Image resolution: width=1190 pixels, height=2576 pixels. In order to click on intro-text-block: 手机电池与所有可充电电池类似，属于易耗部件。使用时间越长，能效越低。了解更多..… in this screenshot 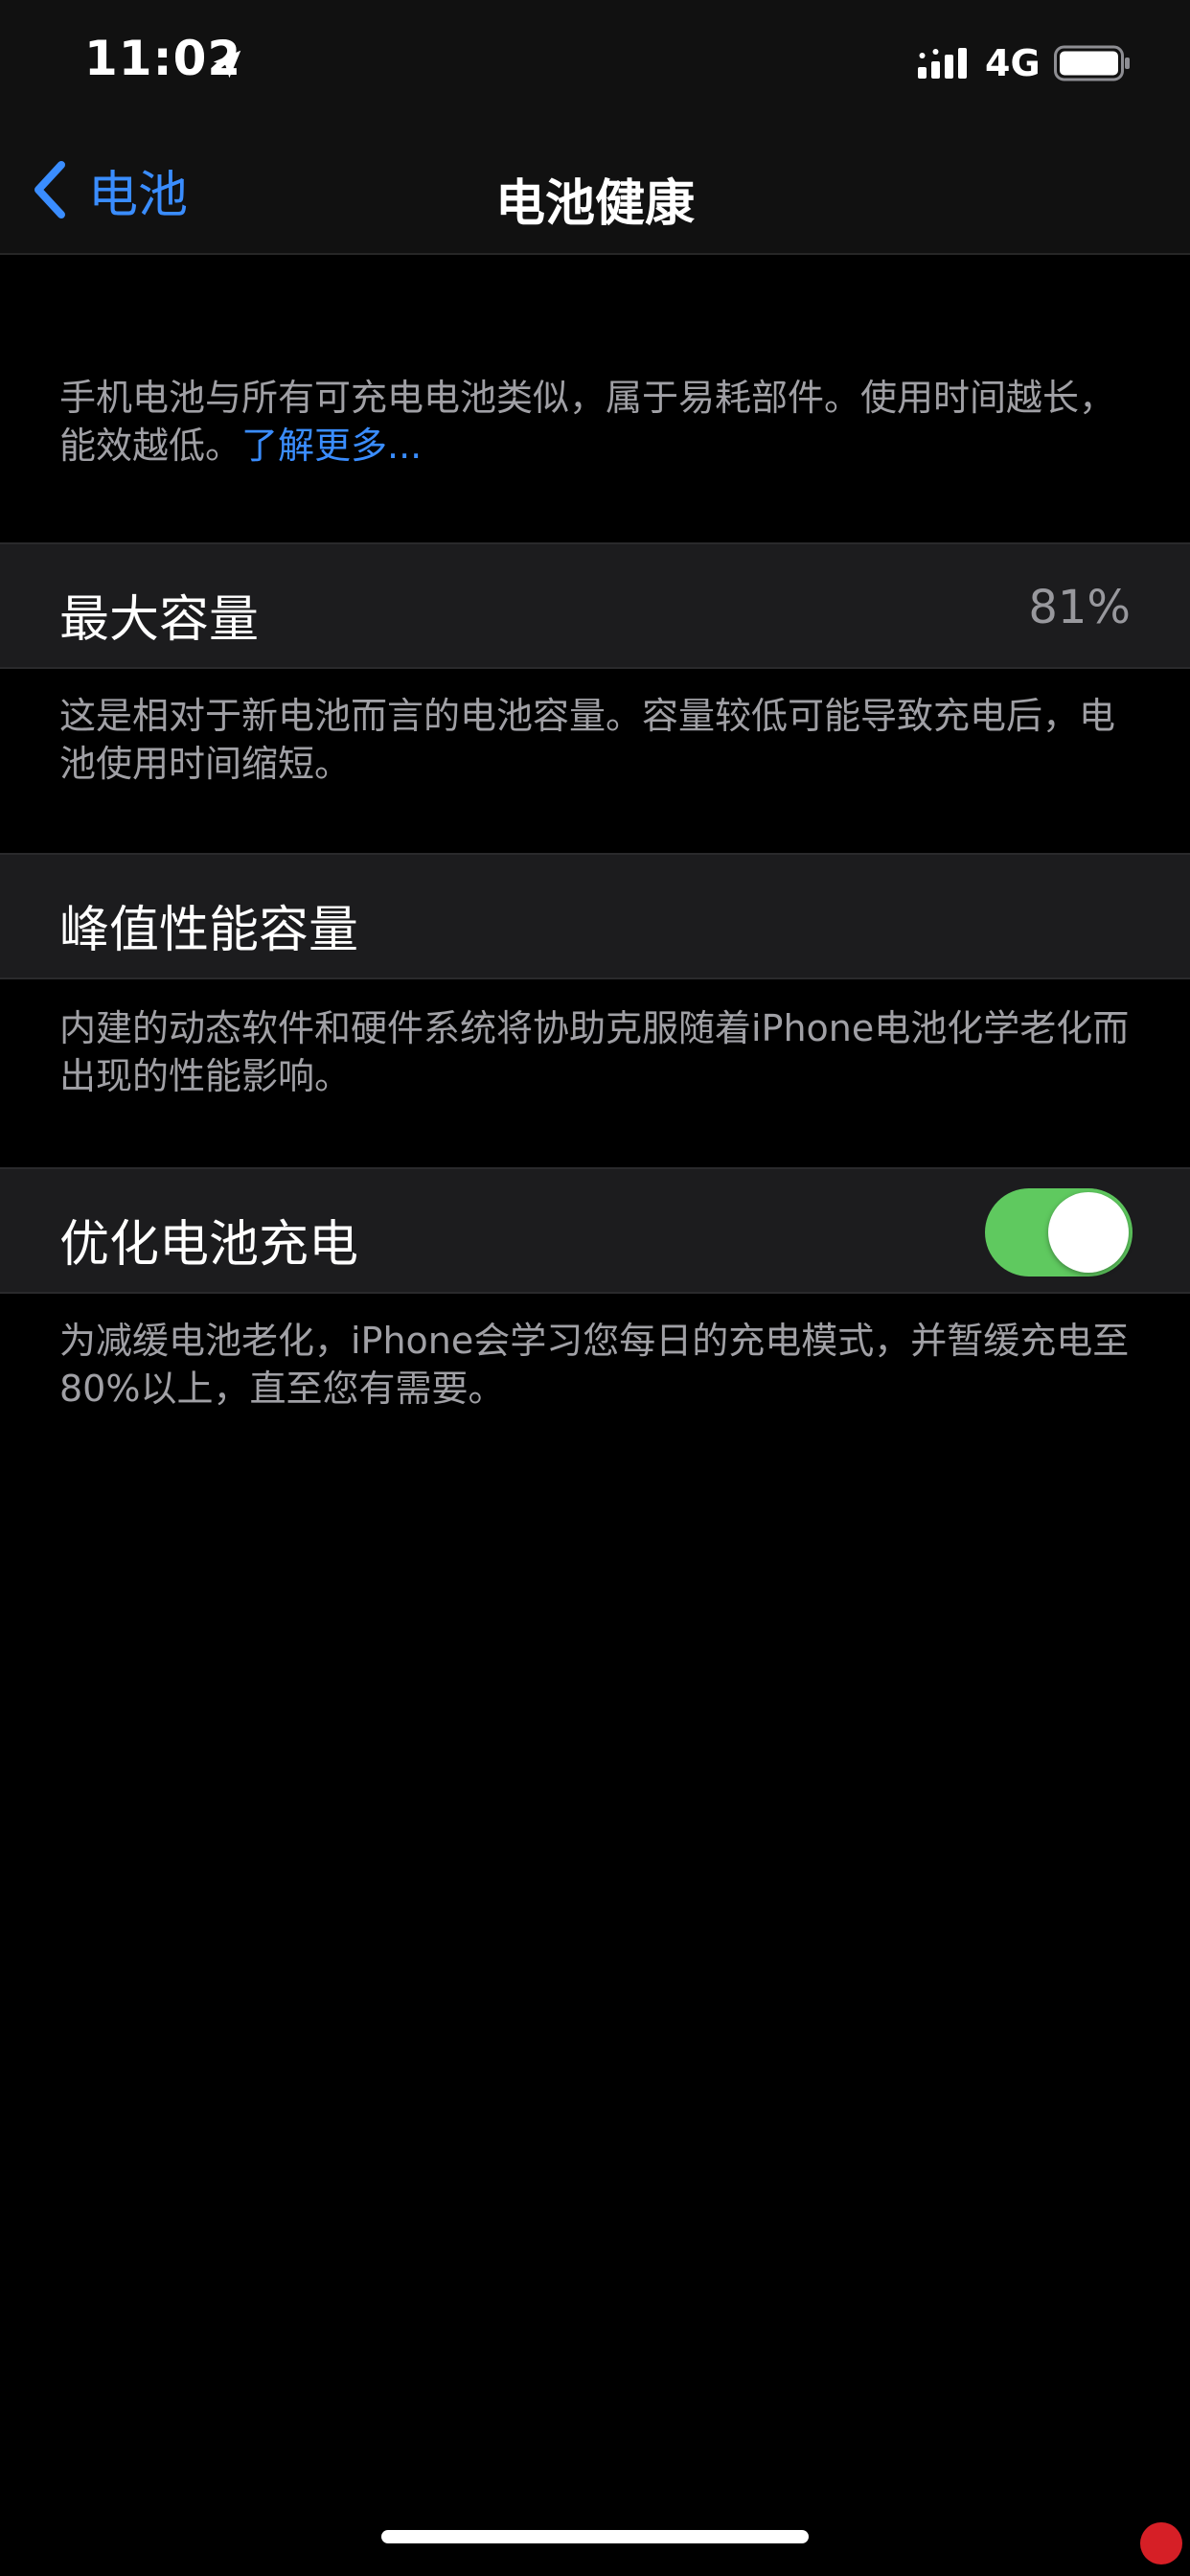, I will do `click(596, 422)`.